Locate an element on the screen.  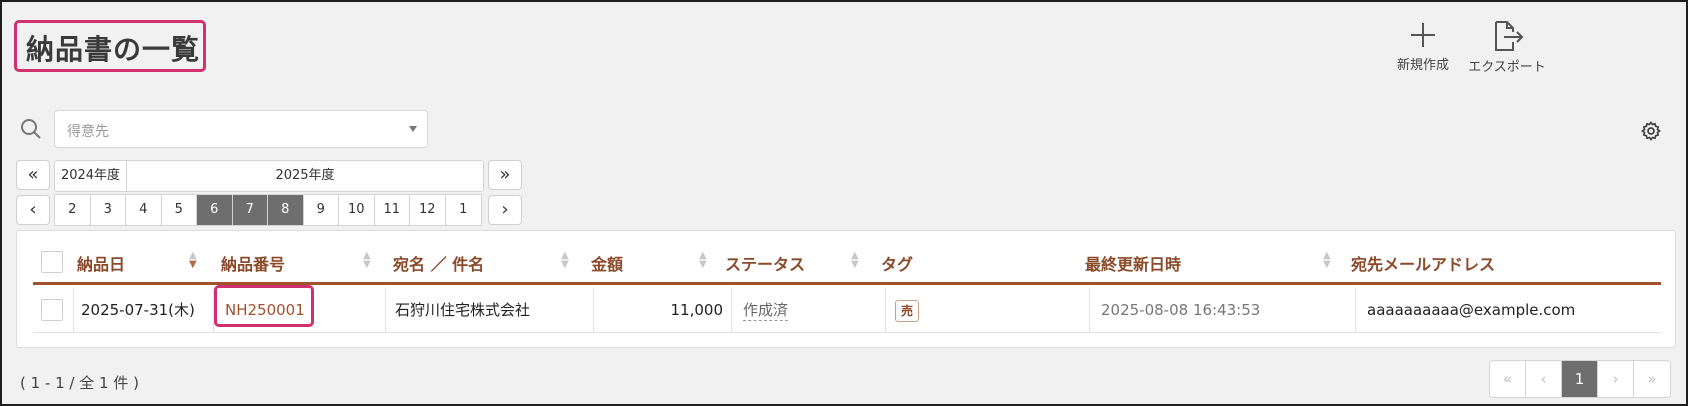
cell-updated: 2025-08-08 16:43:53 is located at coordinates (1181, 310).